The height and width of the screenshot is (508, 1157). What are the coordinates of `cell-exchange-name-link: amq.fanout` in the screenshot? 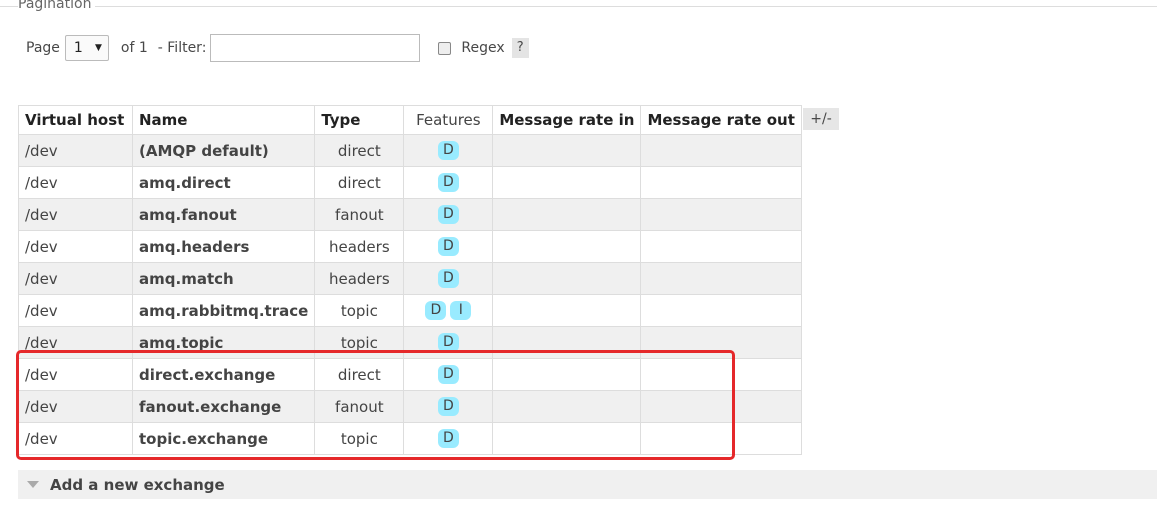 It's located at (223, 214).